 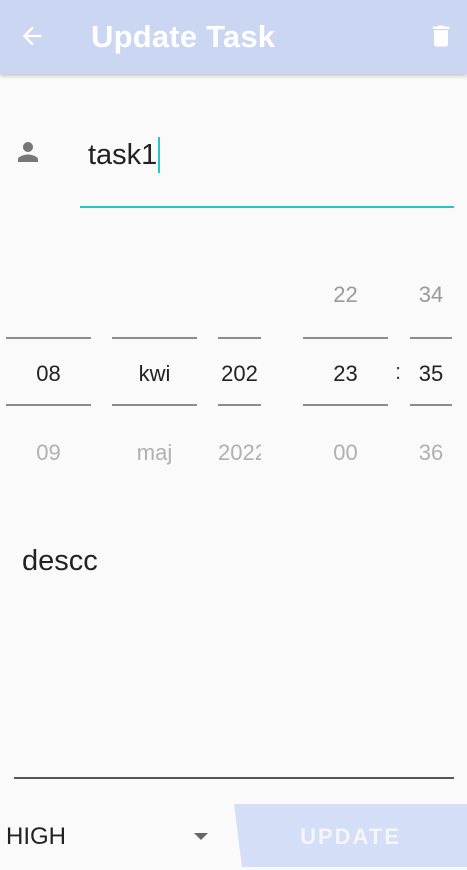 I want to click on month-current: kwi, so click(x=154, y=374).